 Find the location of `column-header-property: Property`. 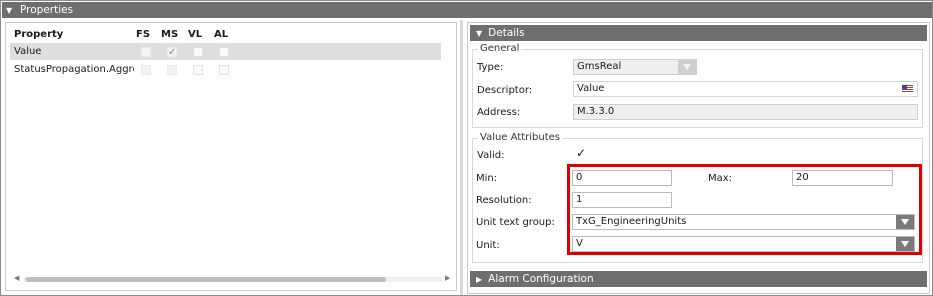

column-header-property: Property is located at coordinates (38, 34).